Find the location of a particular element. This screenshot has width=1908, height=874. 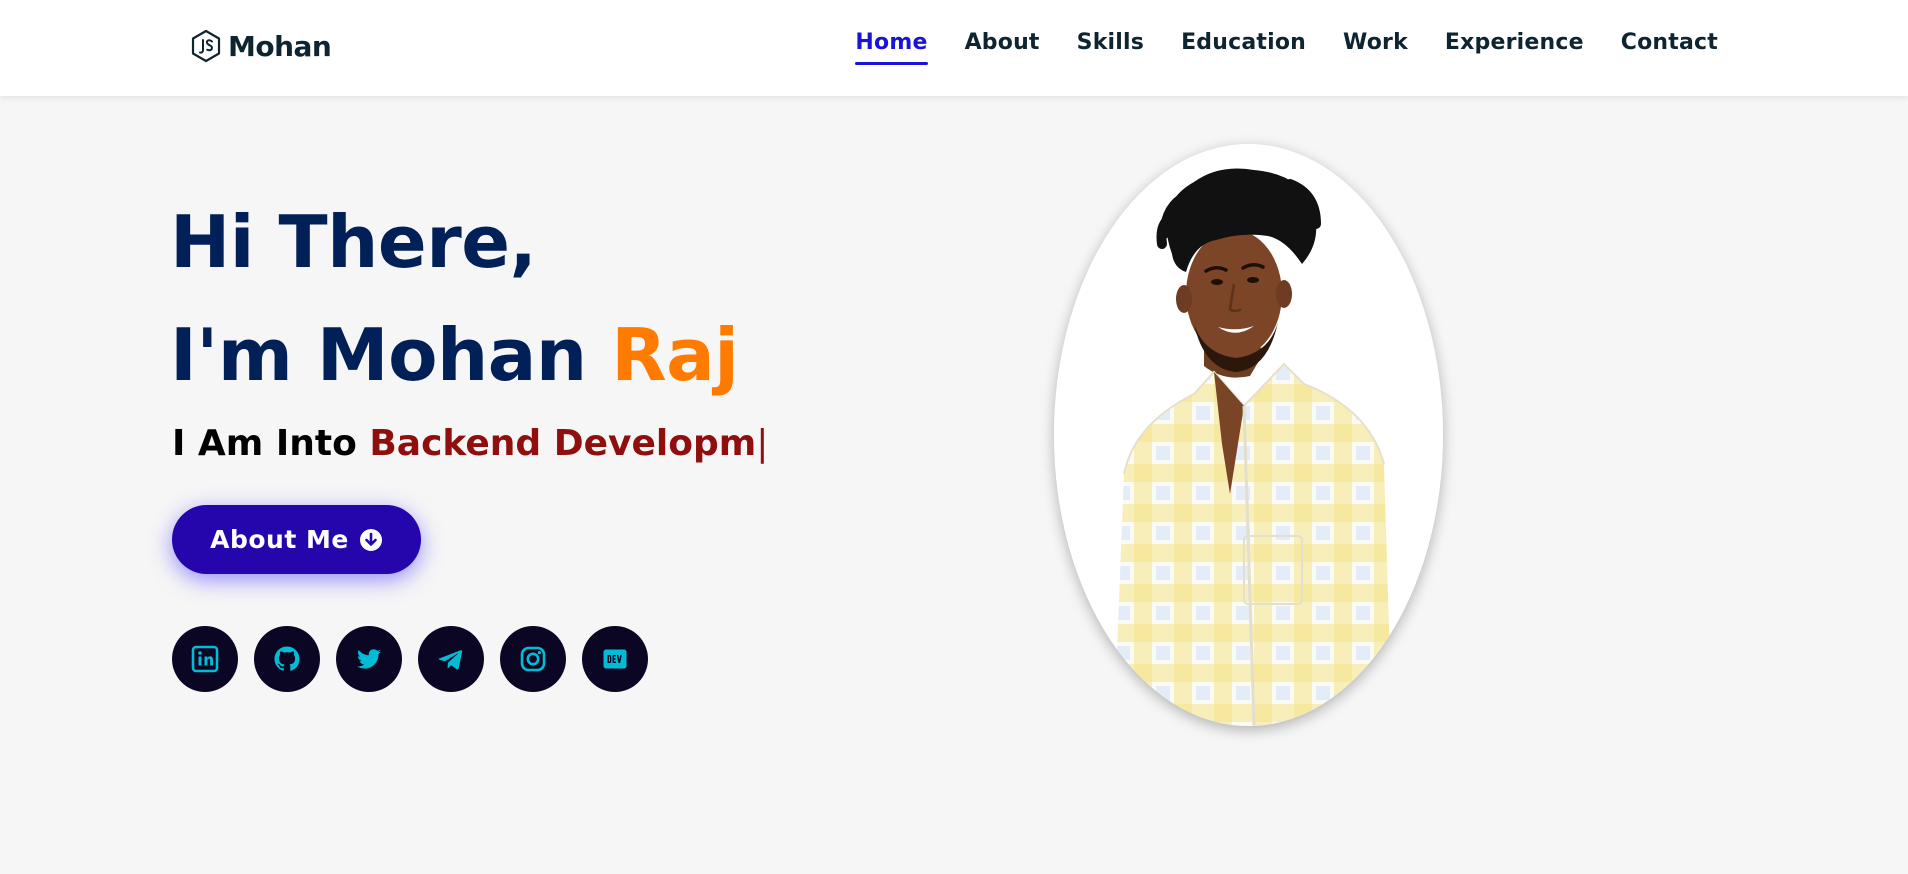

brand-name: Mohan is located at coordinates (280, 46).